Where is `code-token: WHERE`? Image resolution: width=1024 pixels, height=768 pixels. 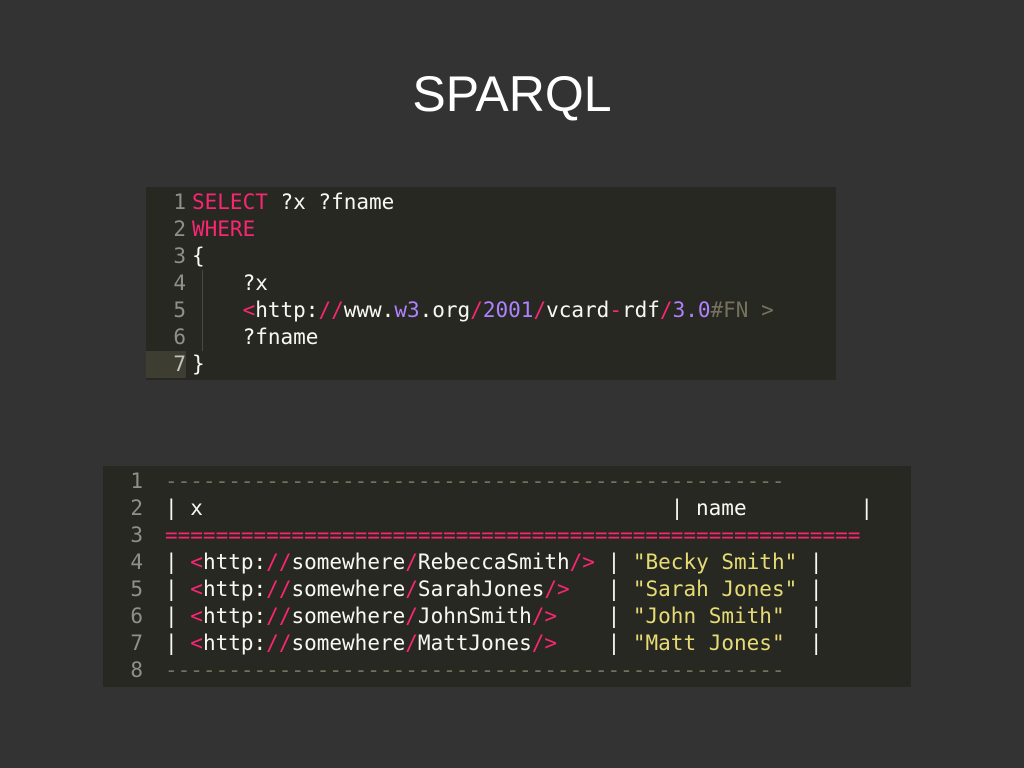 code-token: WHERE is located at coordinates (224, 229).